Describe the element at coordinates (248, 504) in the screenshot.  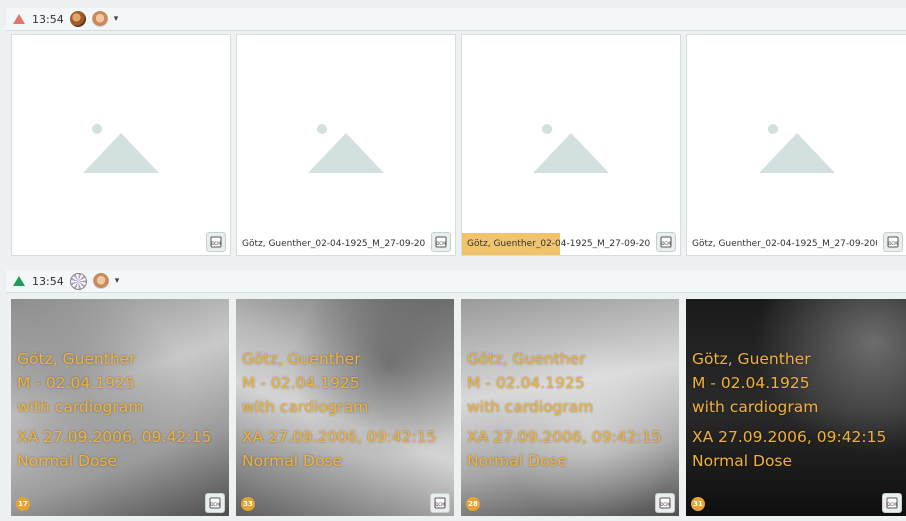
I see `frame-count-badge: 33` at that location.